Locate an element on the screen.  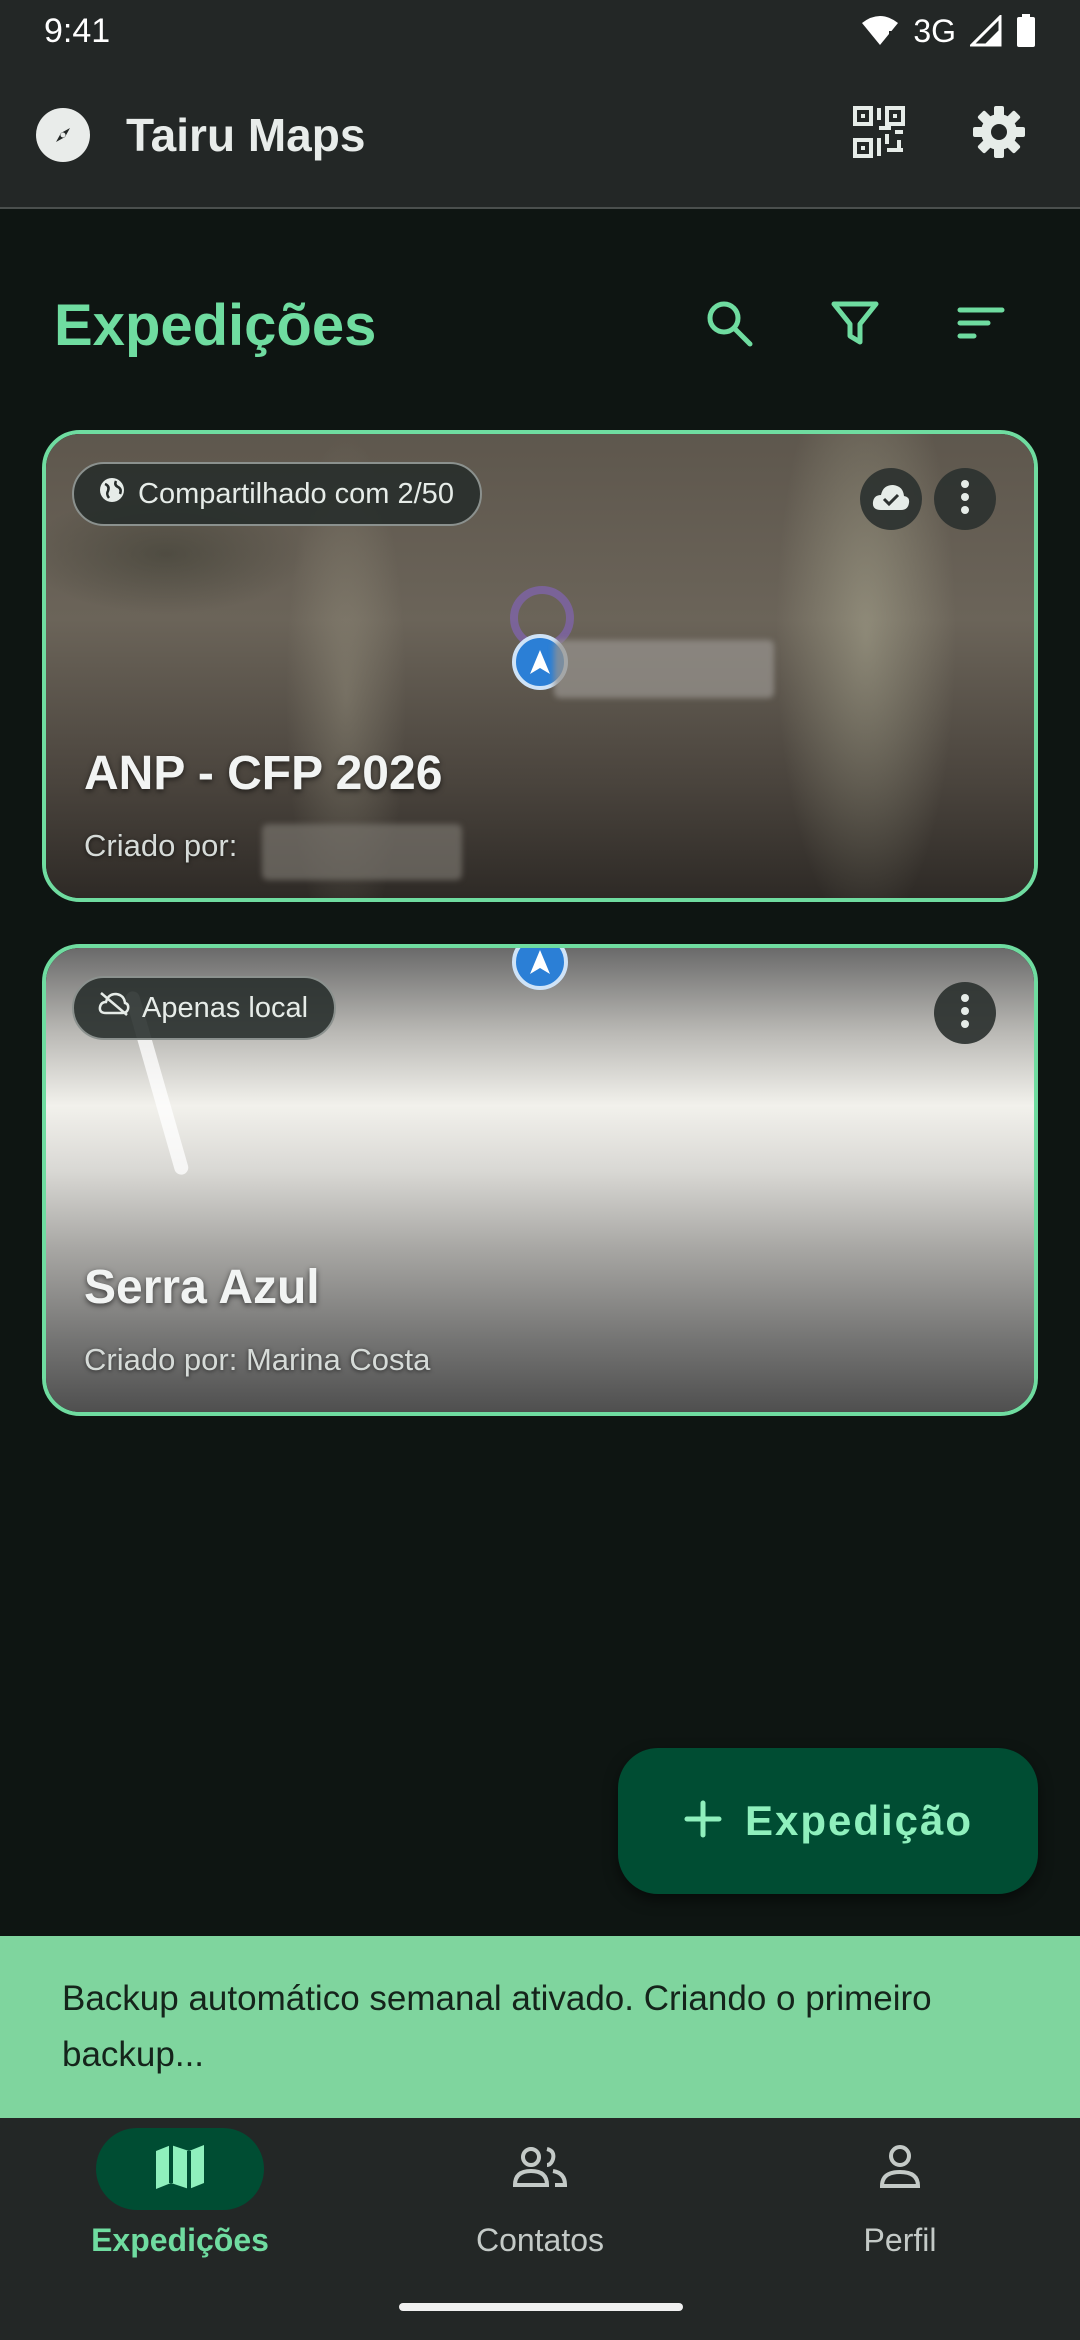
redacted-label is located at coordinates (664, 669).